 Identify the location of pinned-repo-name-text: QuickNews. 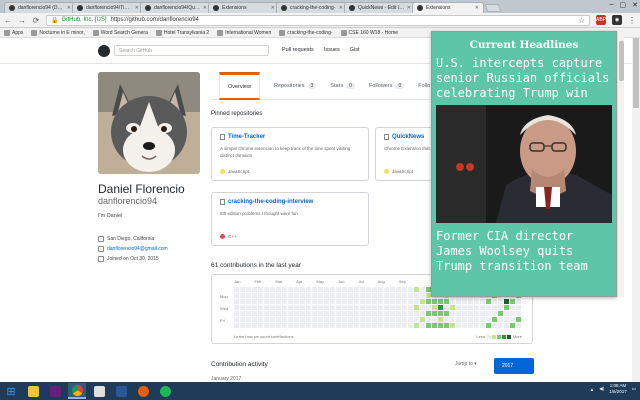
(408, 137).